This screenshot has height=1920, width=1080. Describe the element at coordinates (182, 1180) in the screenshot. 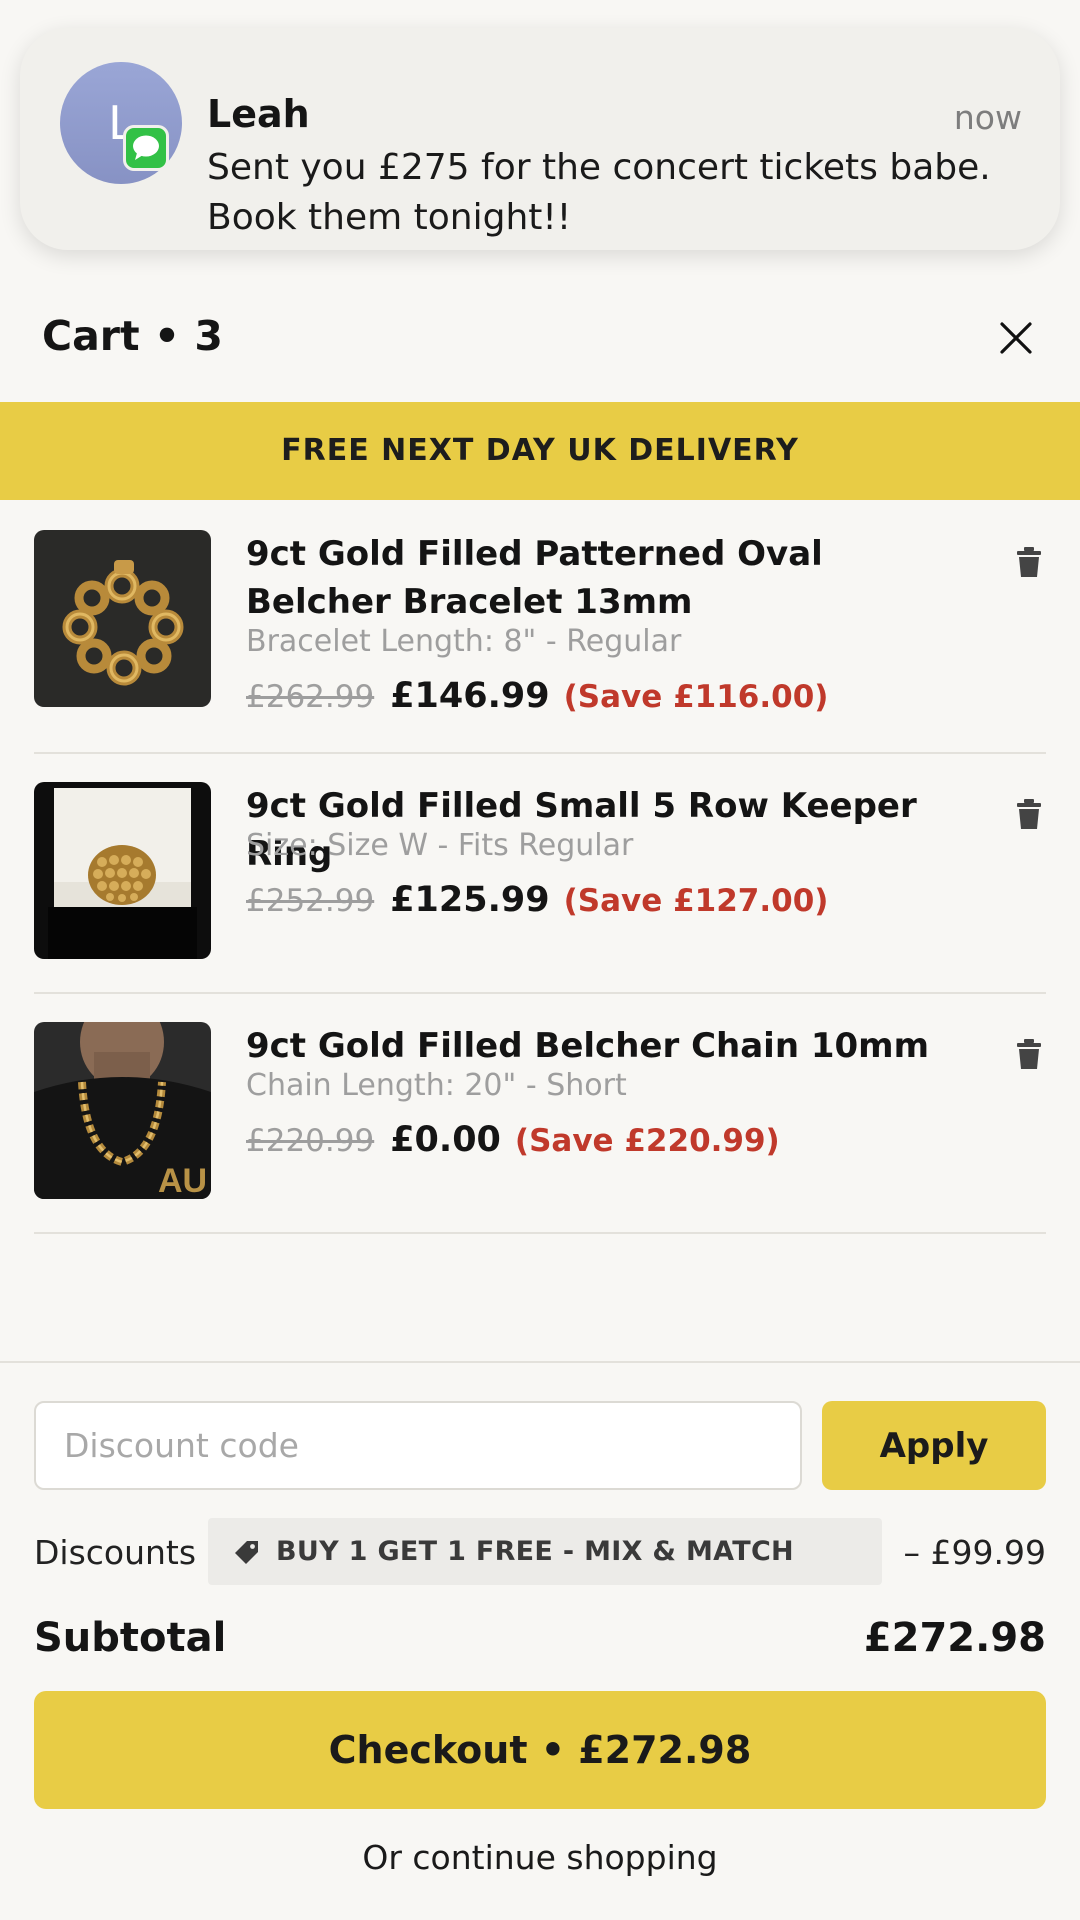

I see `shirt-logo: AU` at that location.